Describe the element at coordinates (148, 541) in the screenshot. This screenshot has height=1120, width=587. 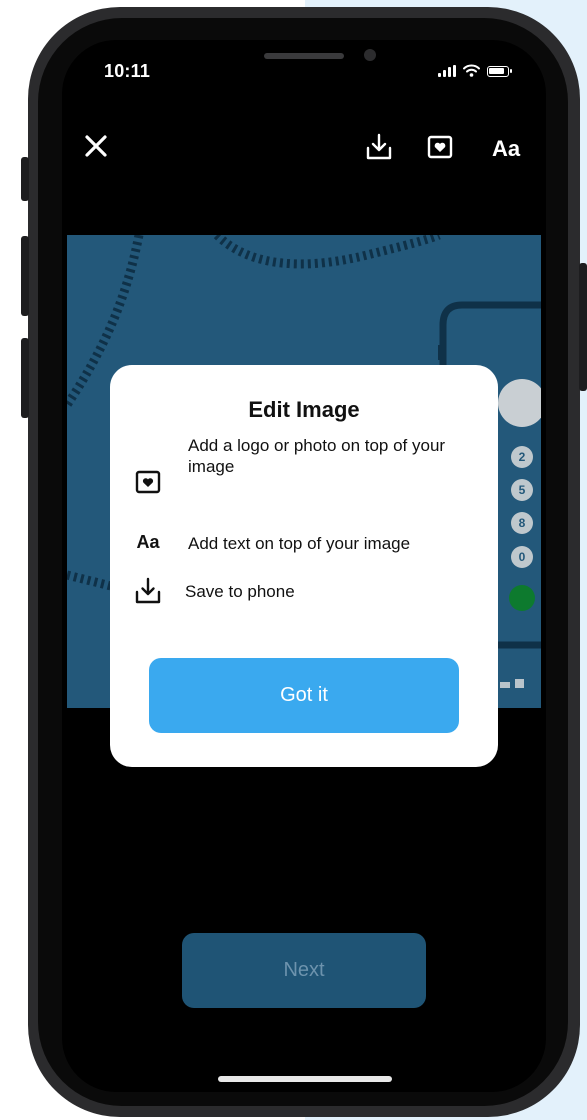
I see `text-icon: Aa` at that location.